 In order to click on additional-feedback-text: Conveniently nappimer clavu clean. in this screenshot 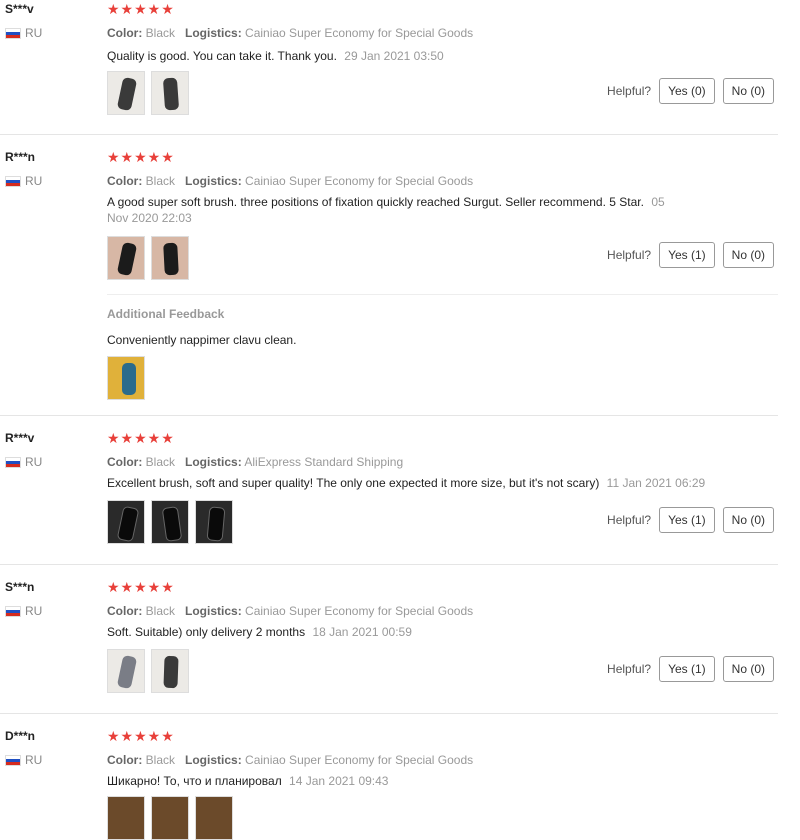, I will do `click(202, 340)`.